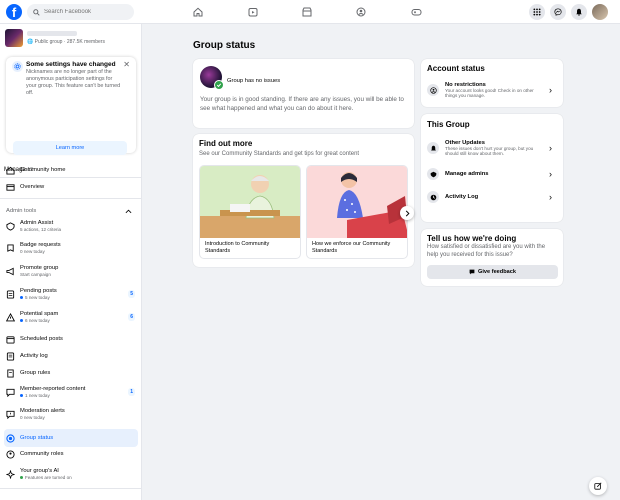 Image resolution: width=620 pixels, height=500 pixels. I want to click on chevron-up-icon, so click(128, 211).